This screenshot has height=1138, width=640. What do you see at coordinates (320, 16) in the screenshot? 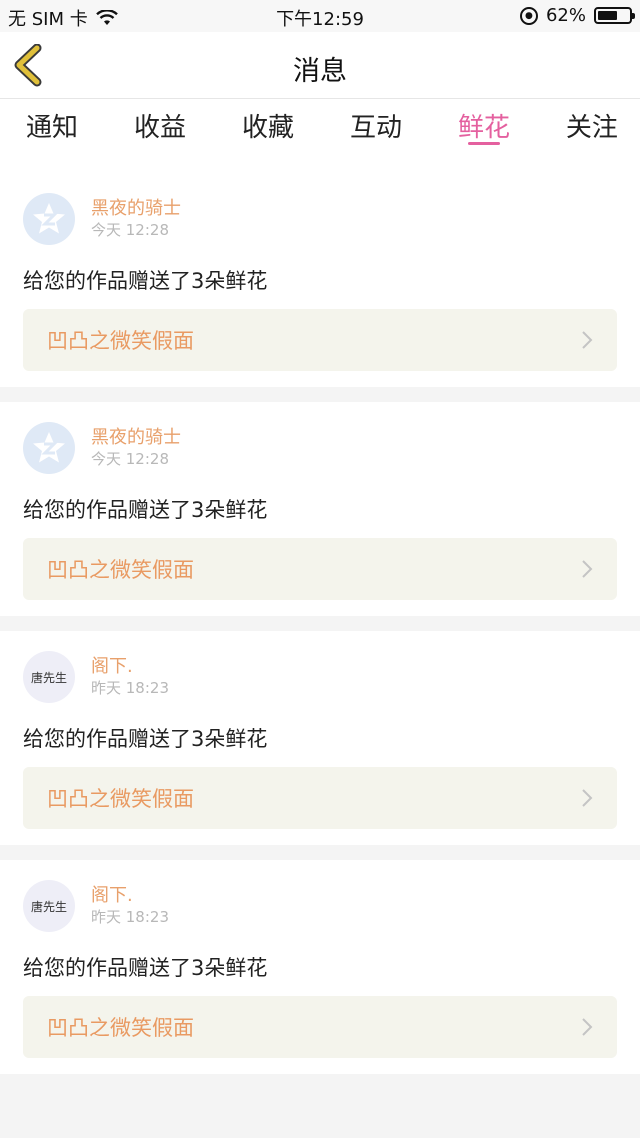
I see `status-bar: 无 SIM 卡 下午12:59 ● 62%` at bounding box center [320, 16].